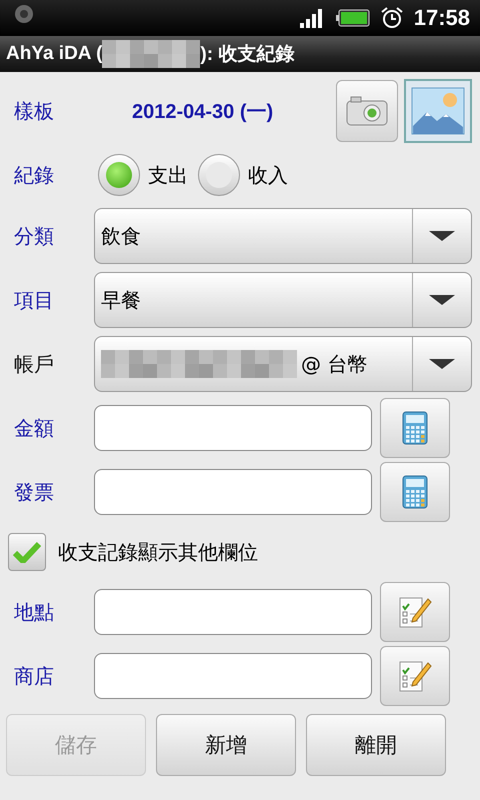 Image resolution: width=480 pixels, height=800 pixels. I want to click on dropdown-value: @ 台幣, so click(334, 364).